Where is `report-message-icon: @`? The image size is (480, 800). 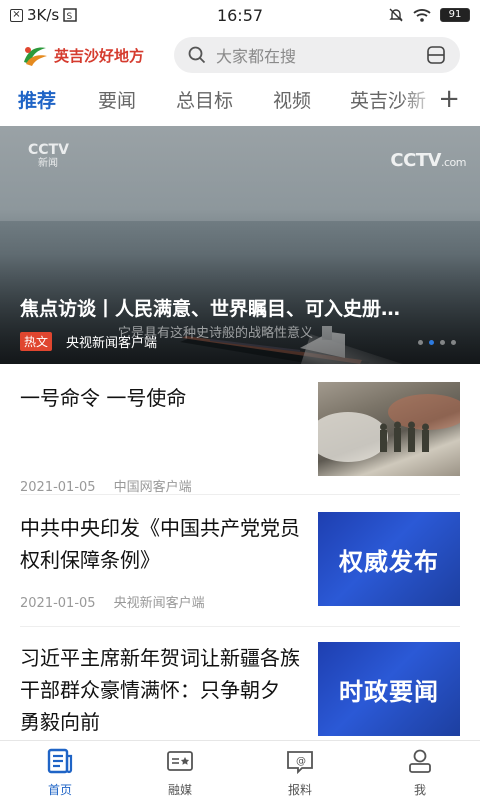 report-message-icon: @ is located at coordinates (300, 763).